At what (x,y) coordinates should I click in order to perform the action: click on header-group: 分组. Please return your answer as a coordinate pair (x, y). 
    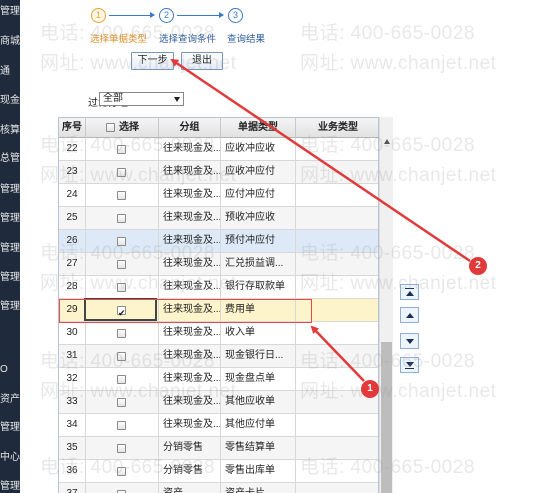
    Looking at the image, I should click on (190, 128).